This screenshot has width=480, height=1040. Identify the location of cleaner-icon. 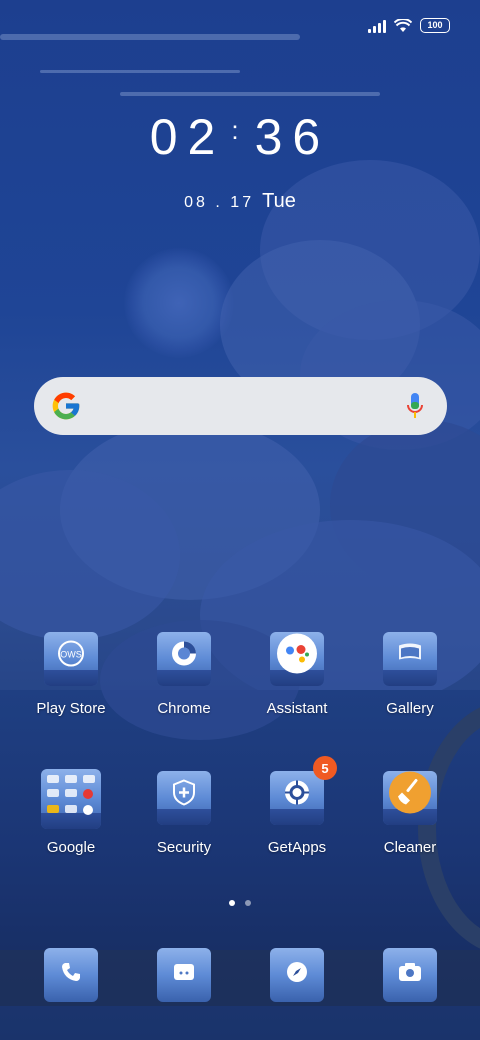
(410, 792).